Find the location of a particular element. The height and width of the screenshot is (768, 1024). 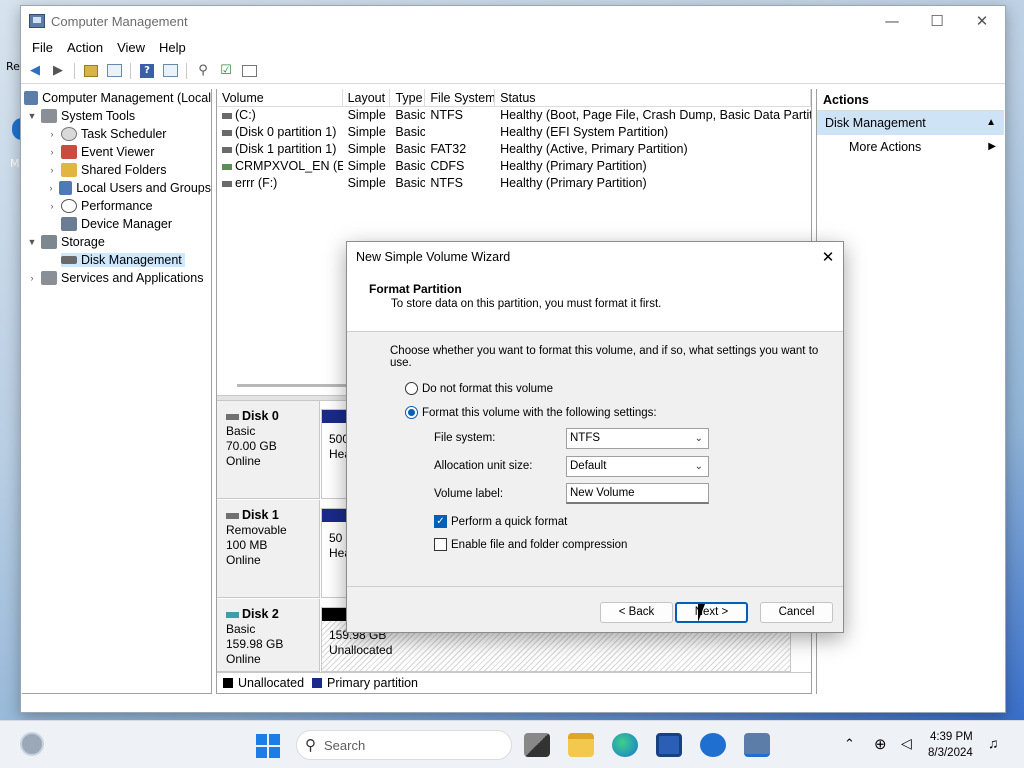

menu-file: File is located at coordinates (42, 47).